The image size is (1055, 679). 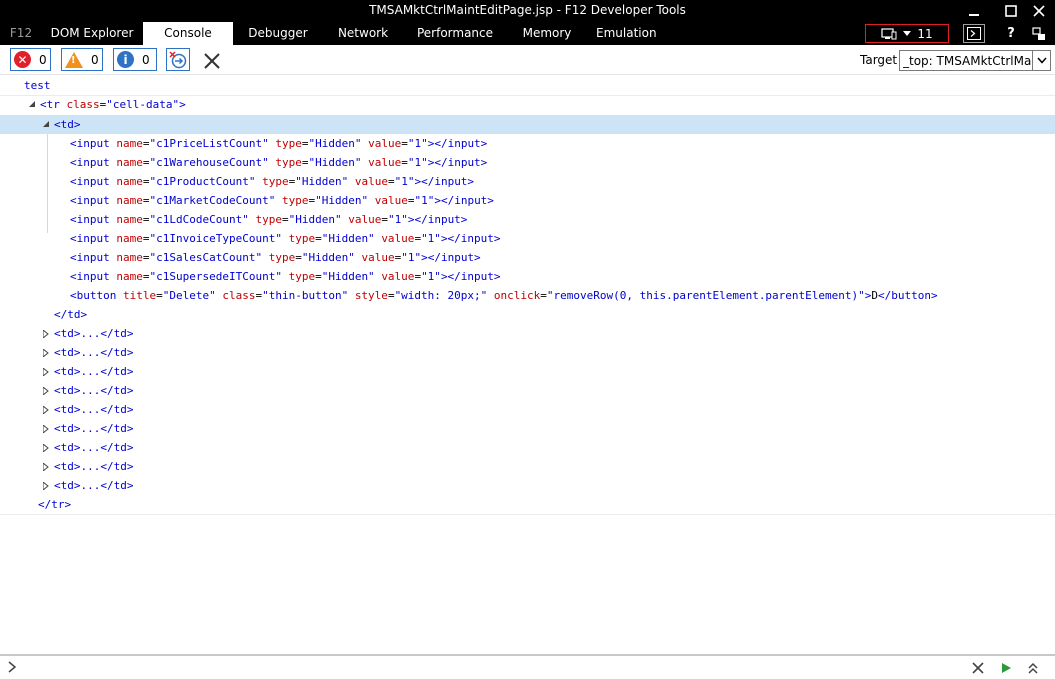 What do you see at coordinates (527, 124) in the screenshot?
I see `td-node-selected: <td>` at bounding box center [527, 124].